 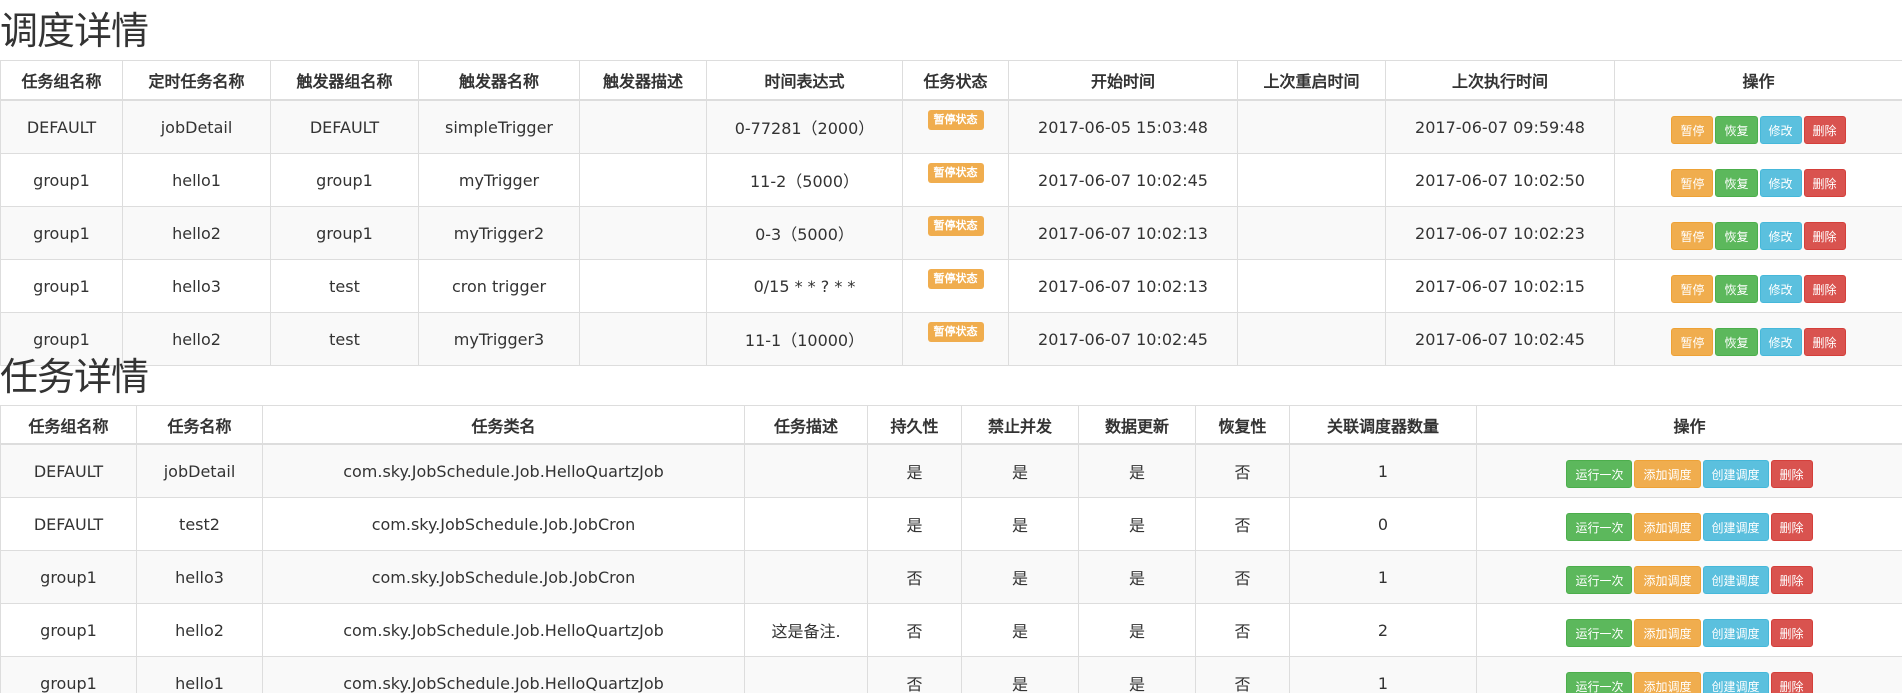 What do you see at coordinates (344, 80) in the screenshot?
I see `col-header: 触发器组名称` at bounding box center [344, 80].